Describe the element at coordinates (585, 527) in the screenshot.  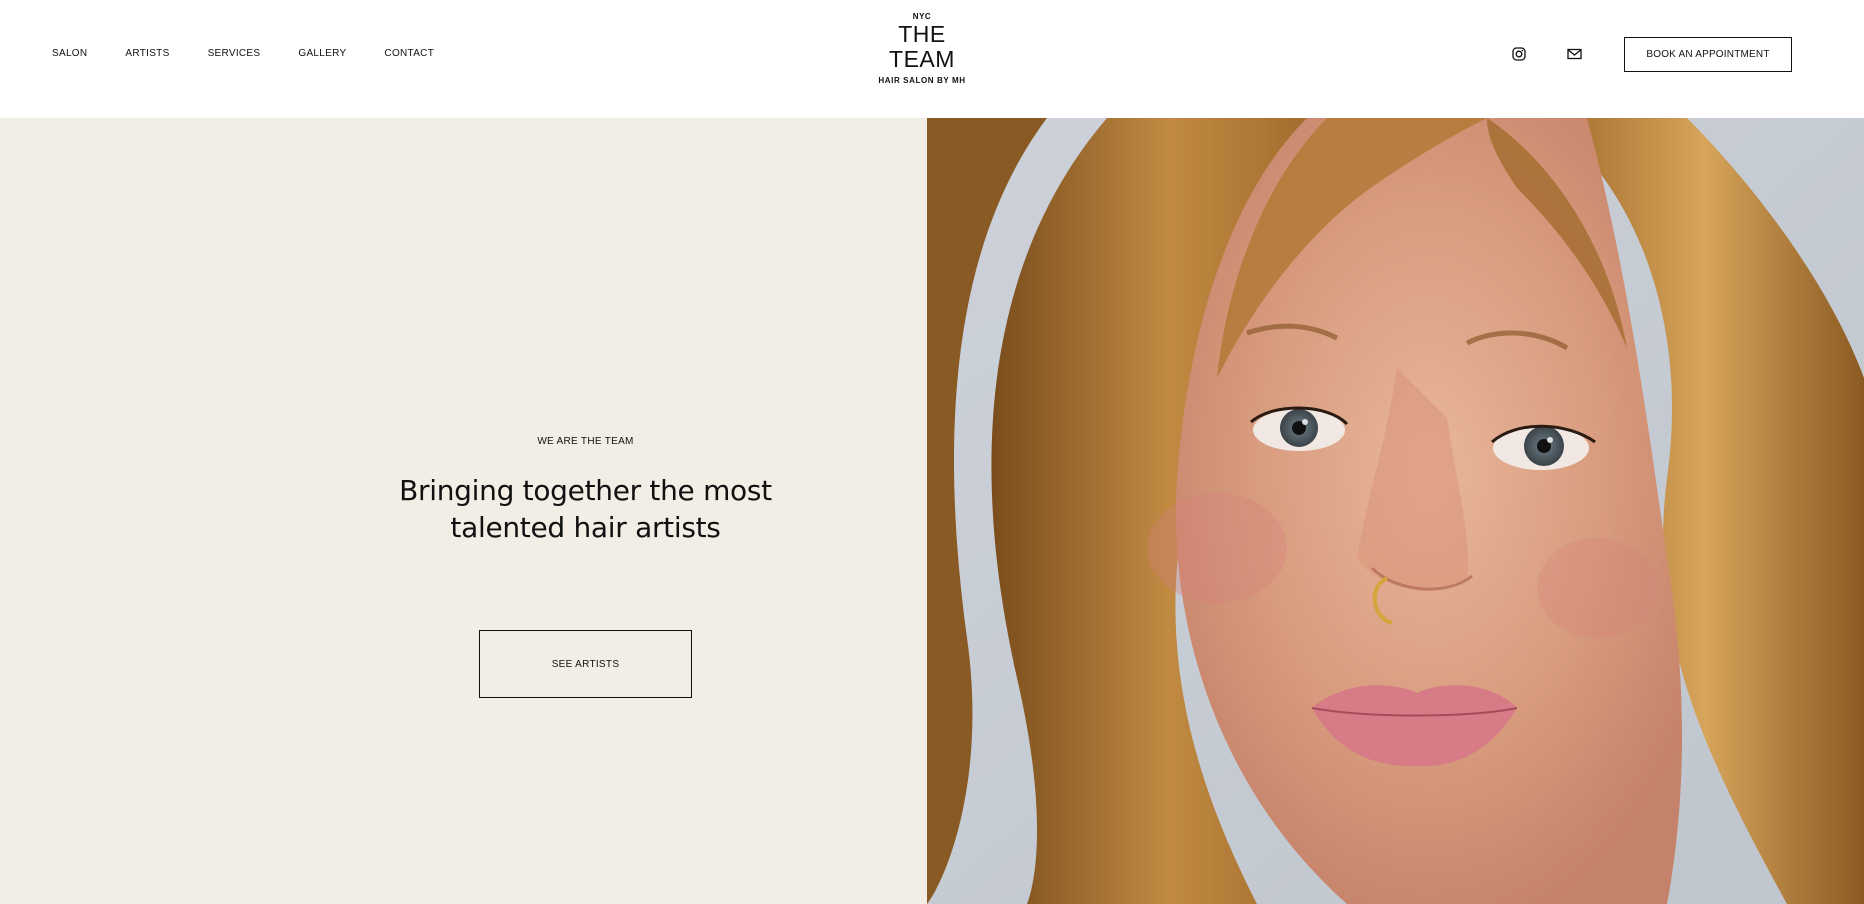
I see `hero-headline-line-2: talented hair artists` at that location.